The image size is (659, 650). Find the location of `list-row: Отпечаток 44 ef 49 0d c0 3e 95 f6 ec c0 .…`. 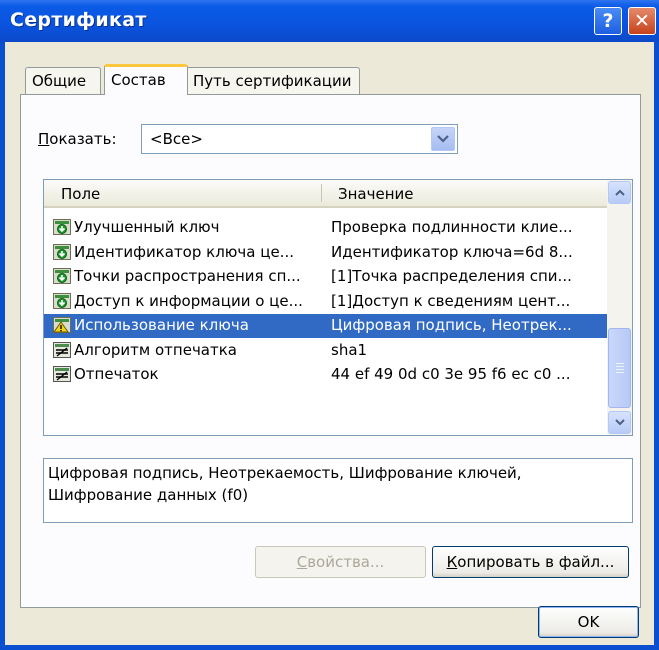

list-row: Отпечаток 44 ef 49 0d c0 3e 95 f6 ec c0 .… is located at coordinates (325, 375).